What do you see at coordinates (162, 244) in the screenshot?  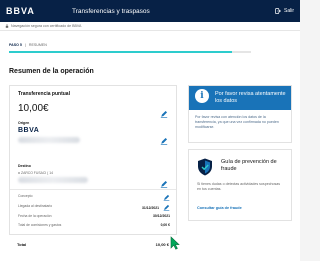 I see `total-value: 10,00 €` at bounding box center [162, 244].